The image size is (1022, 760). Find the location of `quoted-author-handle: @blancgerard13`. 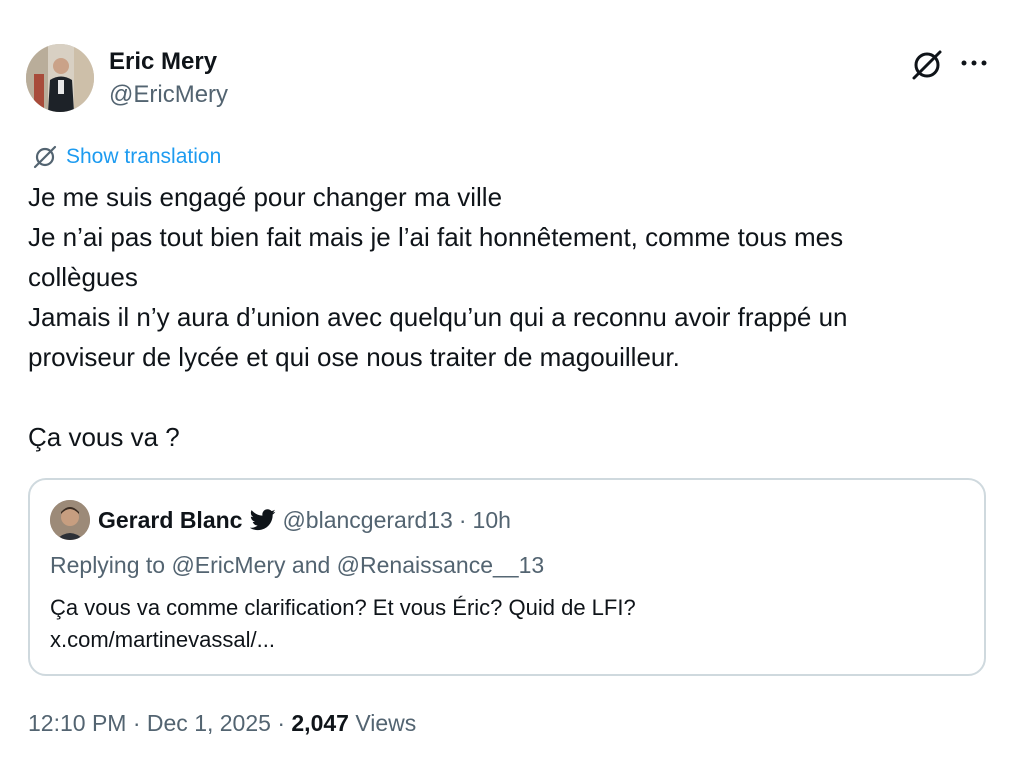

quoted-author-handle: @blancgerard13 is located at coordinates (367, 520).